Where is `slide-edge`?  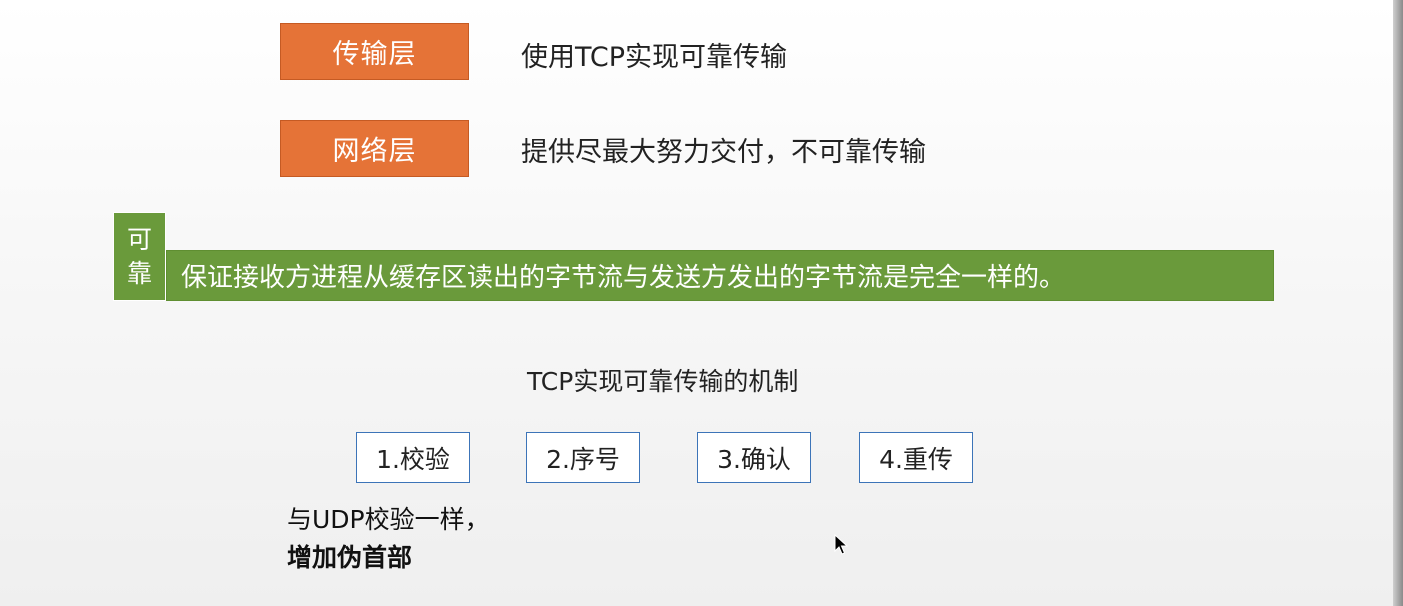
slide-edge is located at coordinates (1398, 303).